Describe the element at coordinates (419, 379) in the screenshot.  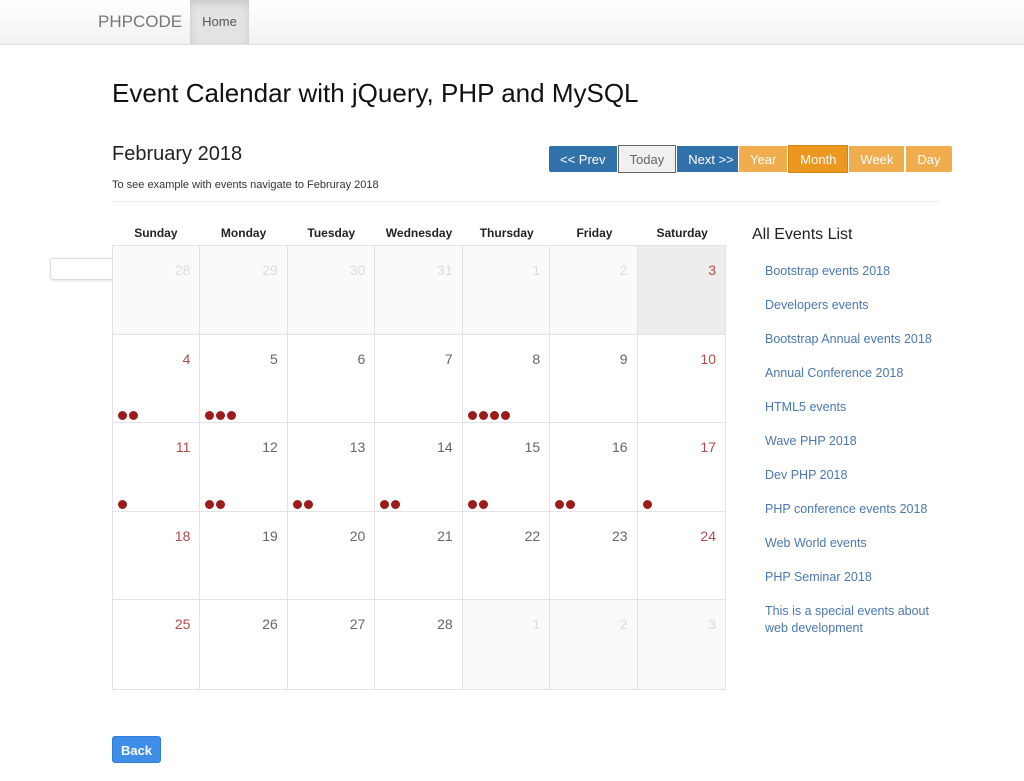
I see `calendar-day-cell: 7` at that location.